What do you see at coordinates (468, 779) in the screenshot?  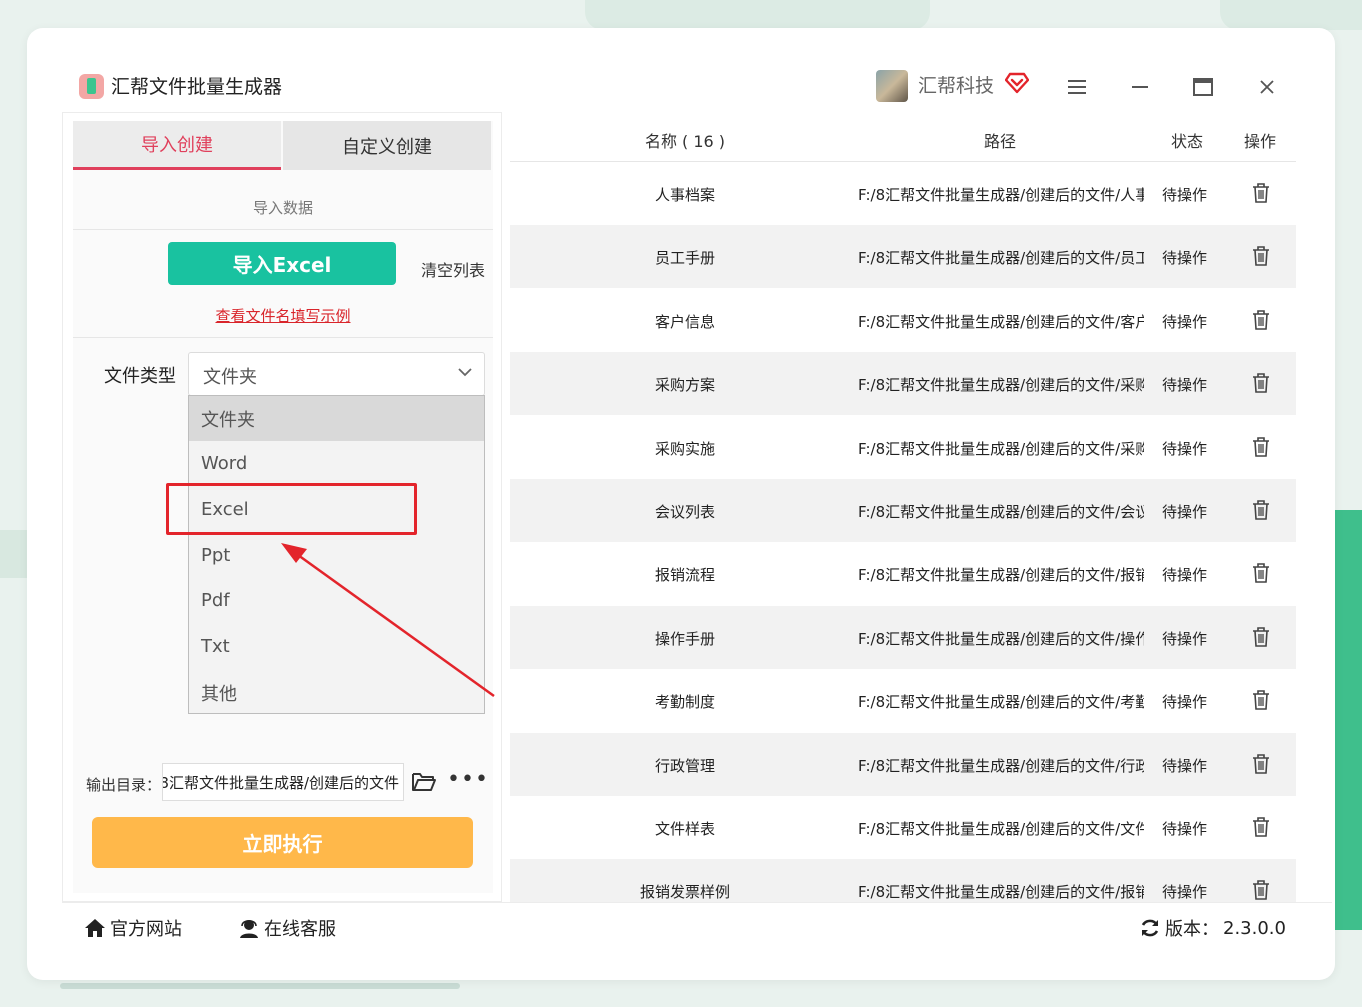 I see `more-options-icon: •••` at bounding box center [468, 779].